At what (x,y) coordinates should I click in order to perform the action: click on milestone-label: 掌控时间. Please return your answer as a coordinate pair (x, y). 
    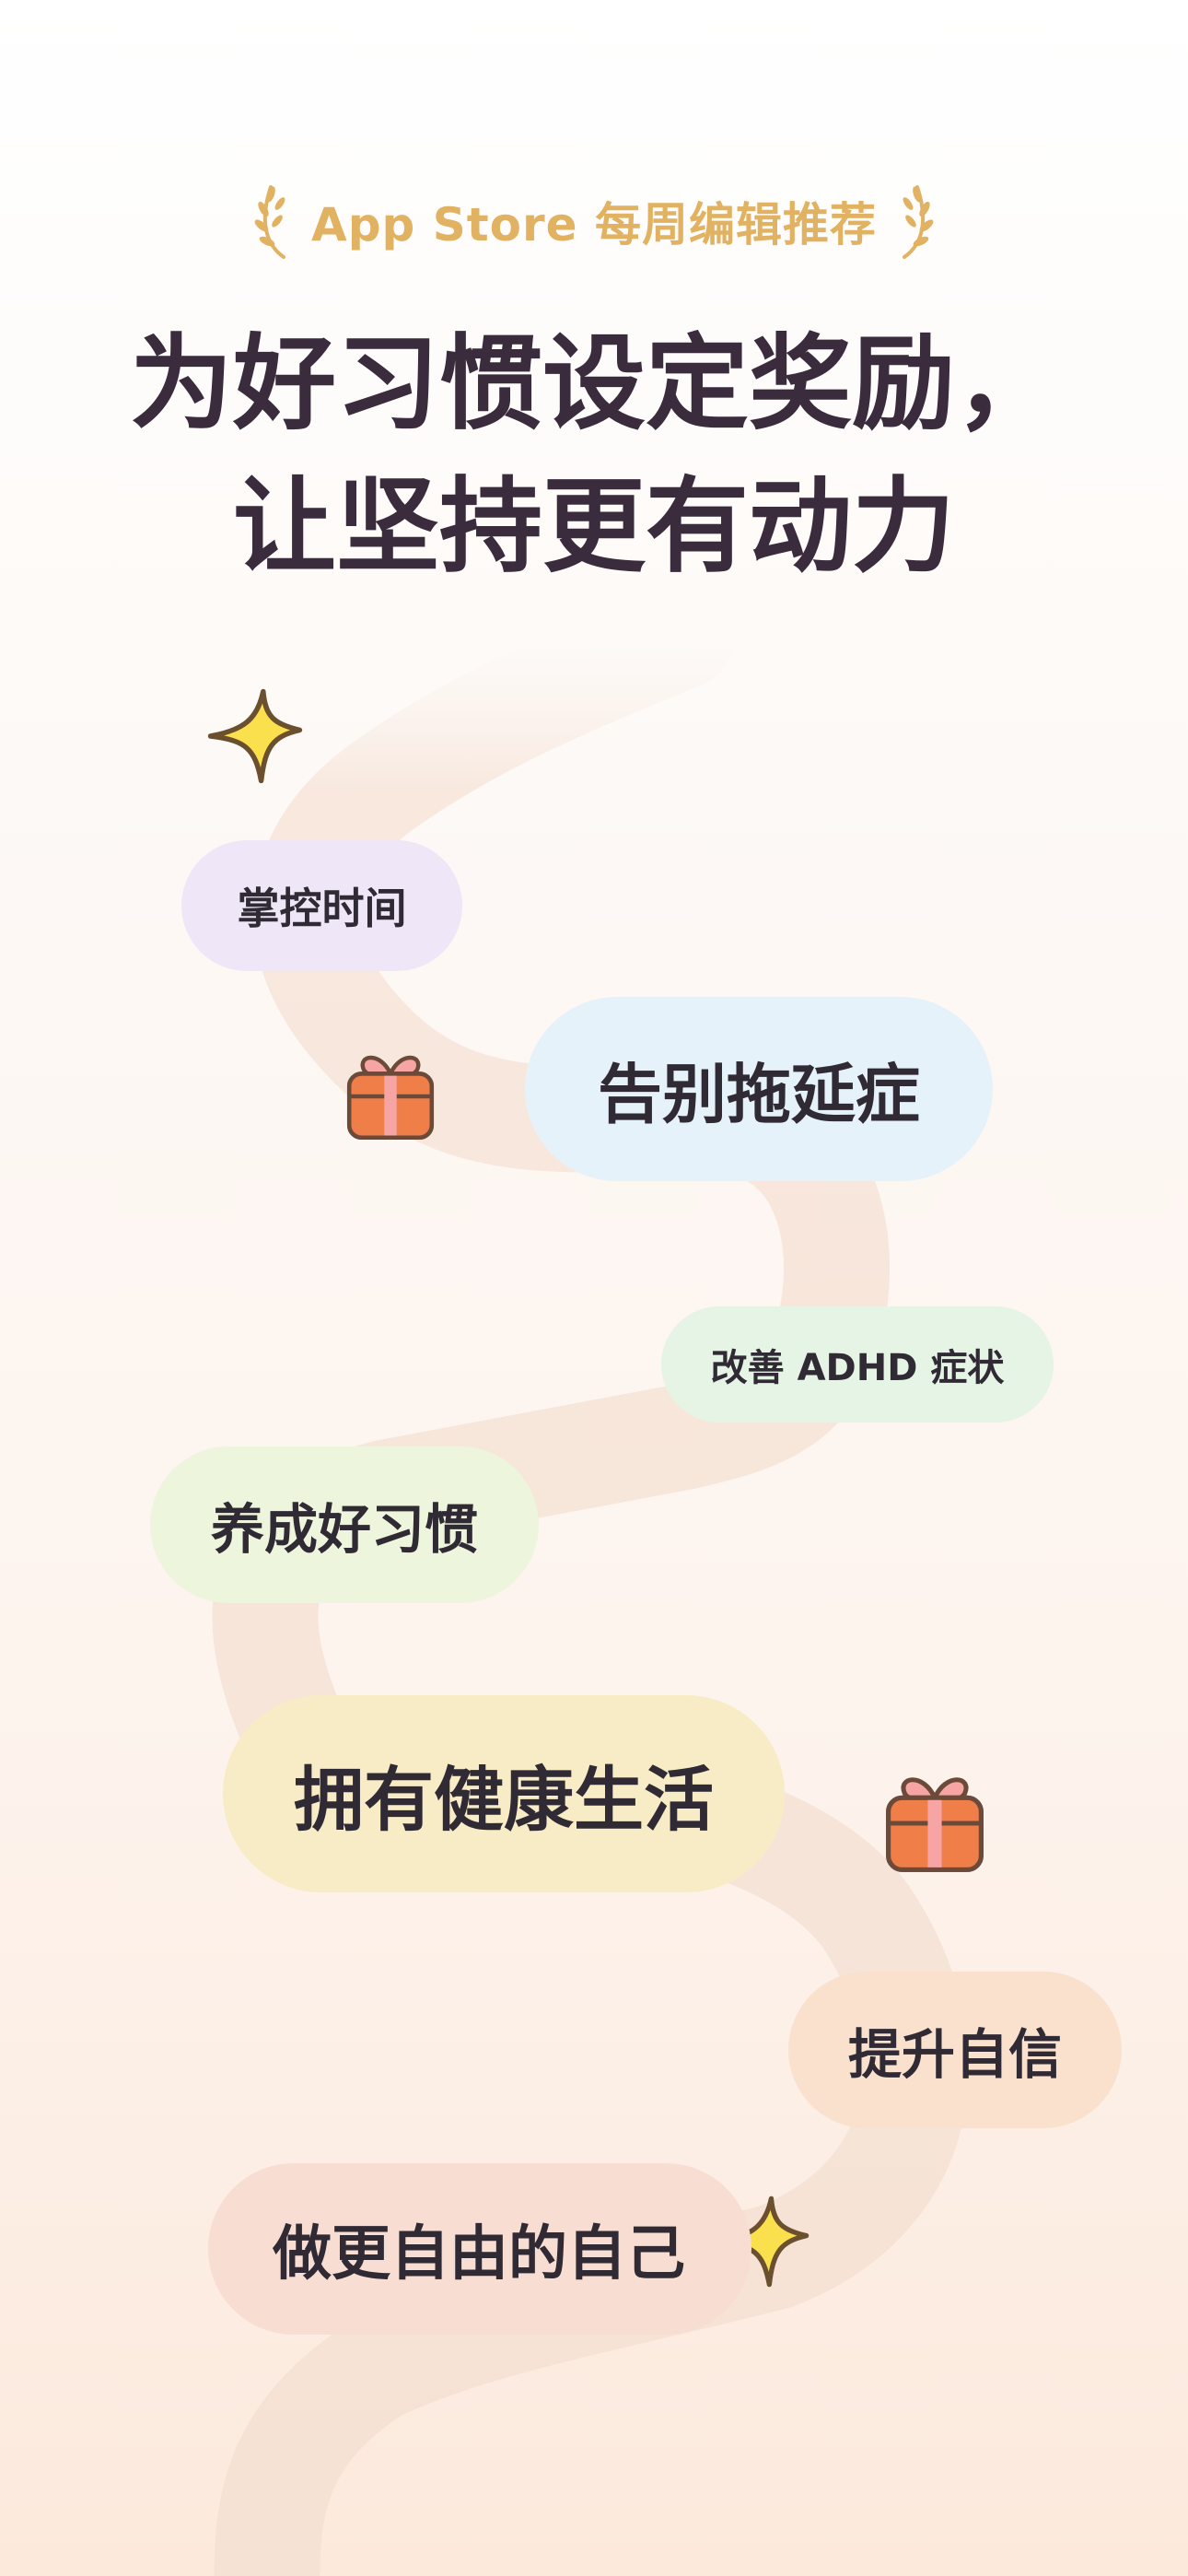
    Looking at the image, I should click on (322, 908).